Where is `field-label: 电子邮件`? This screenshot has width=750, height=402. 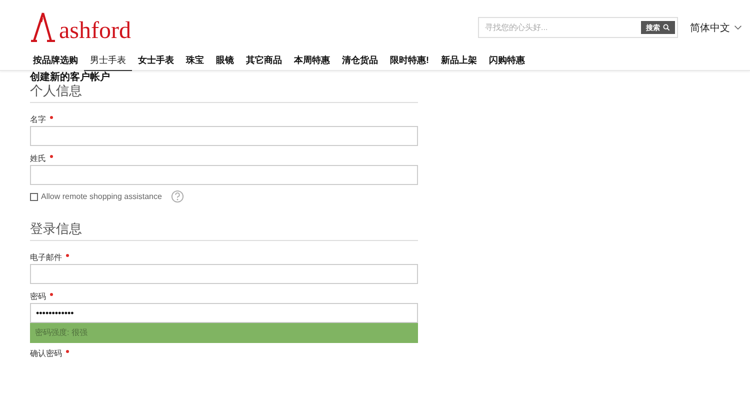
field-label: 电子邮件 is located at coordinates (224, 257).